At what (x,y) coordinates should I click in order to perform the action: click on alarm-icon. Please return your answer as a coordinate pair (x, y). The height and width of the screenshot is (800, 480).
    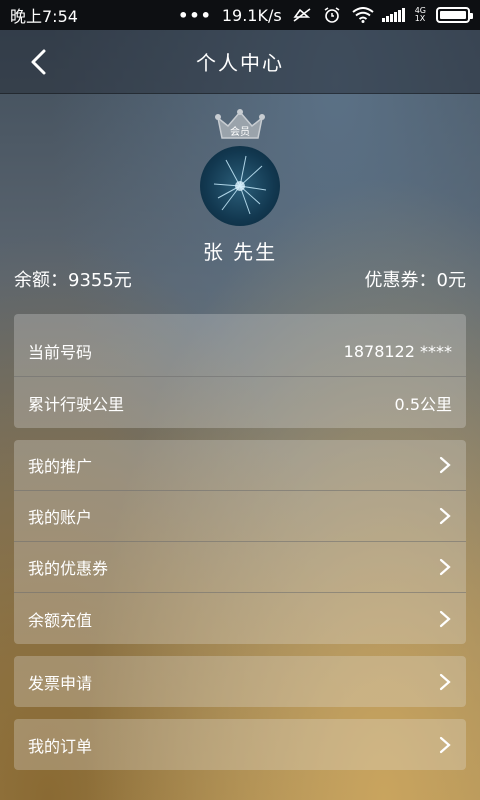
    Looking at the image, I should click on (332, 15).